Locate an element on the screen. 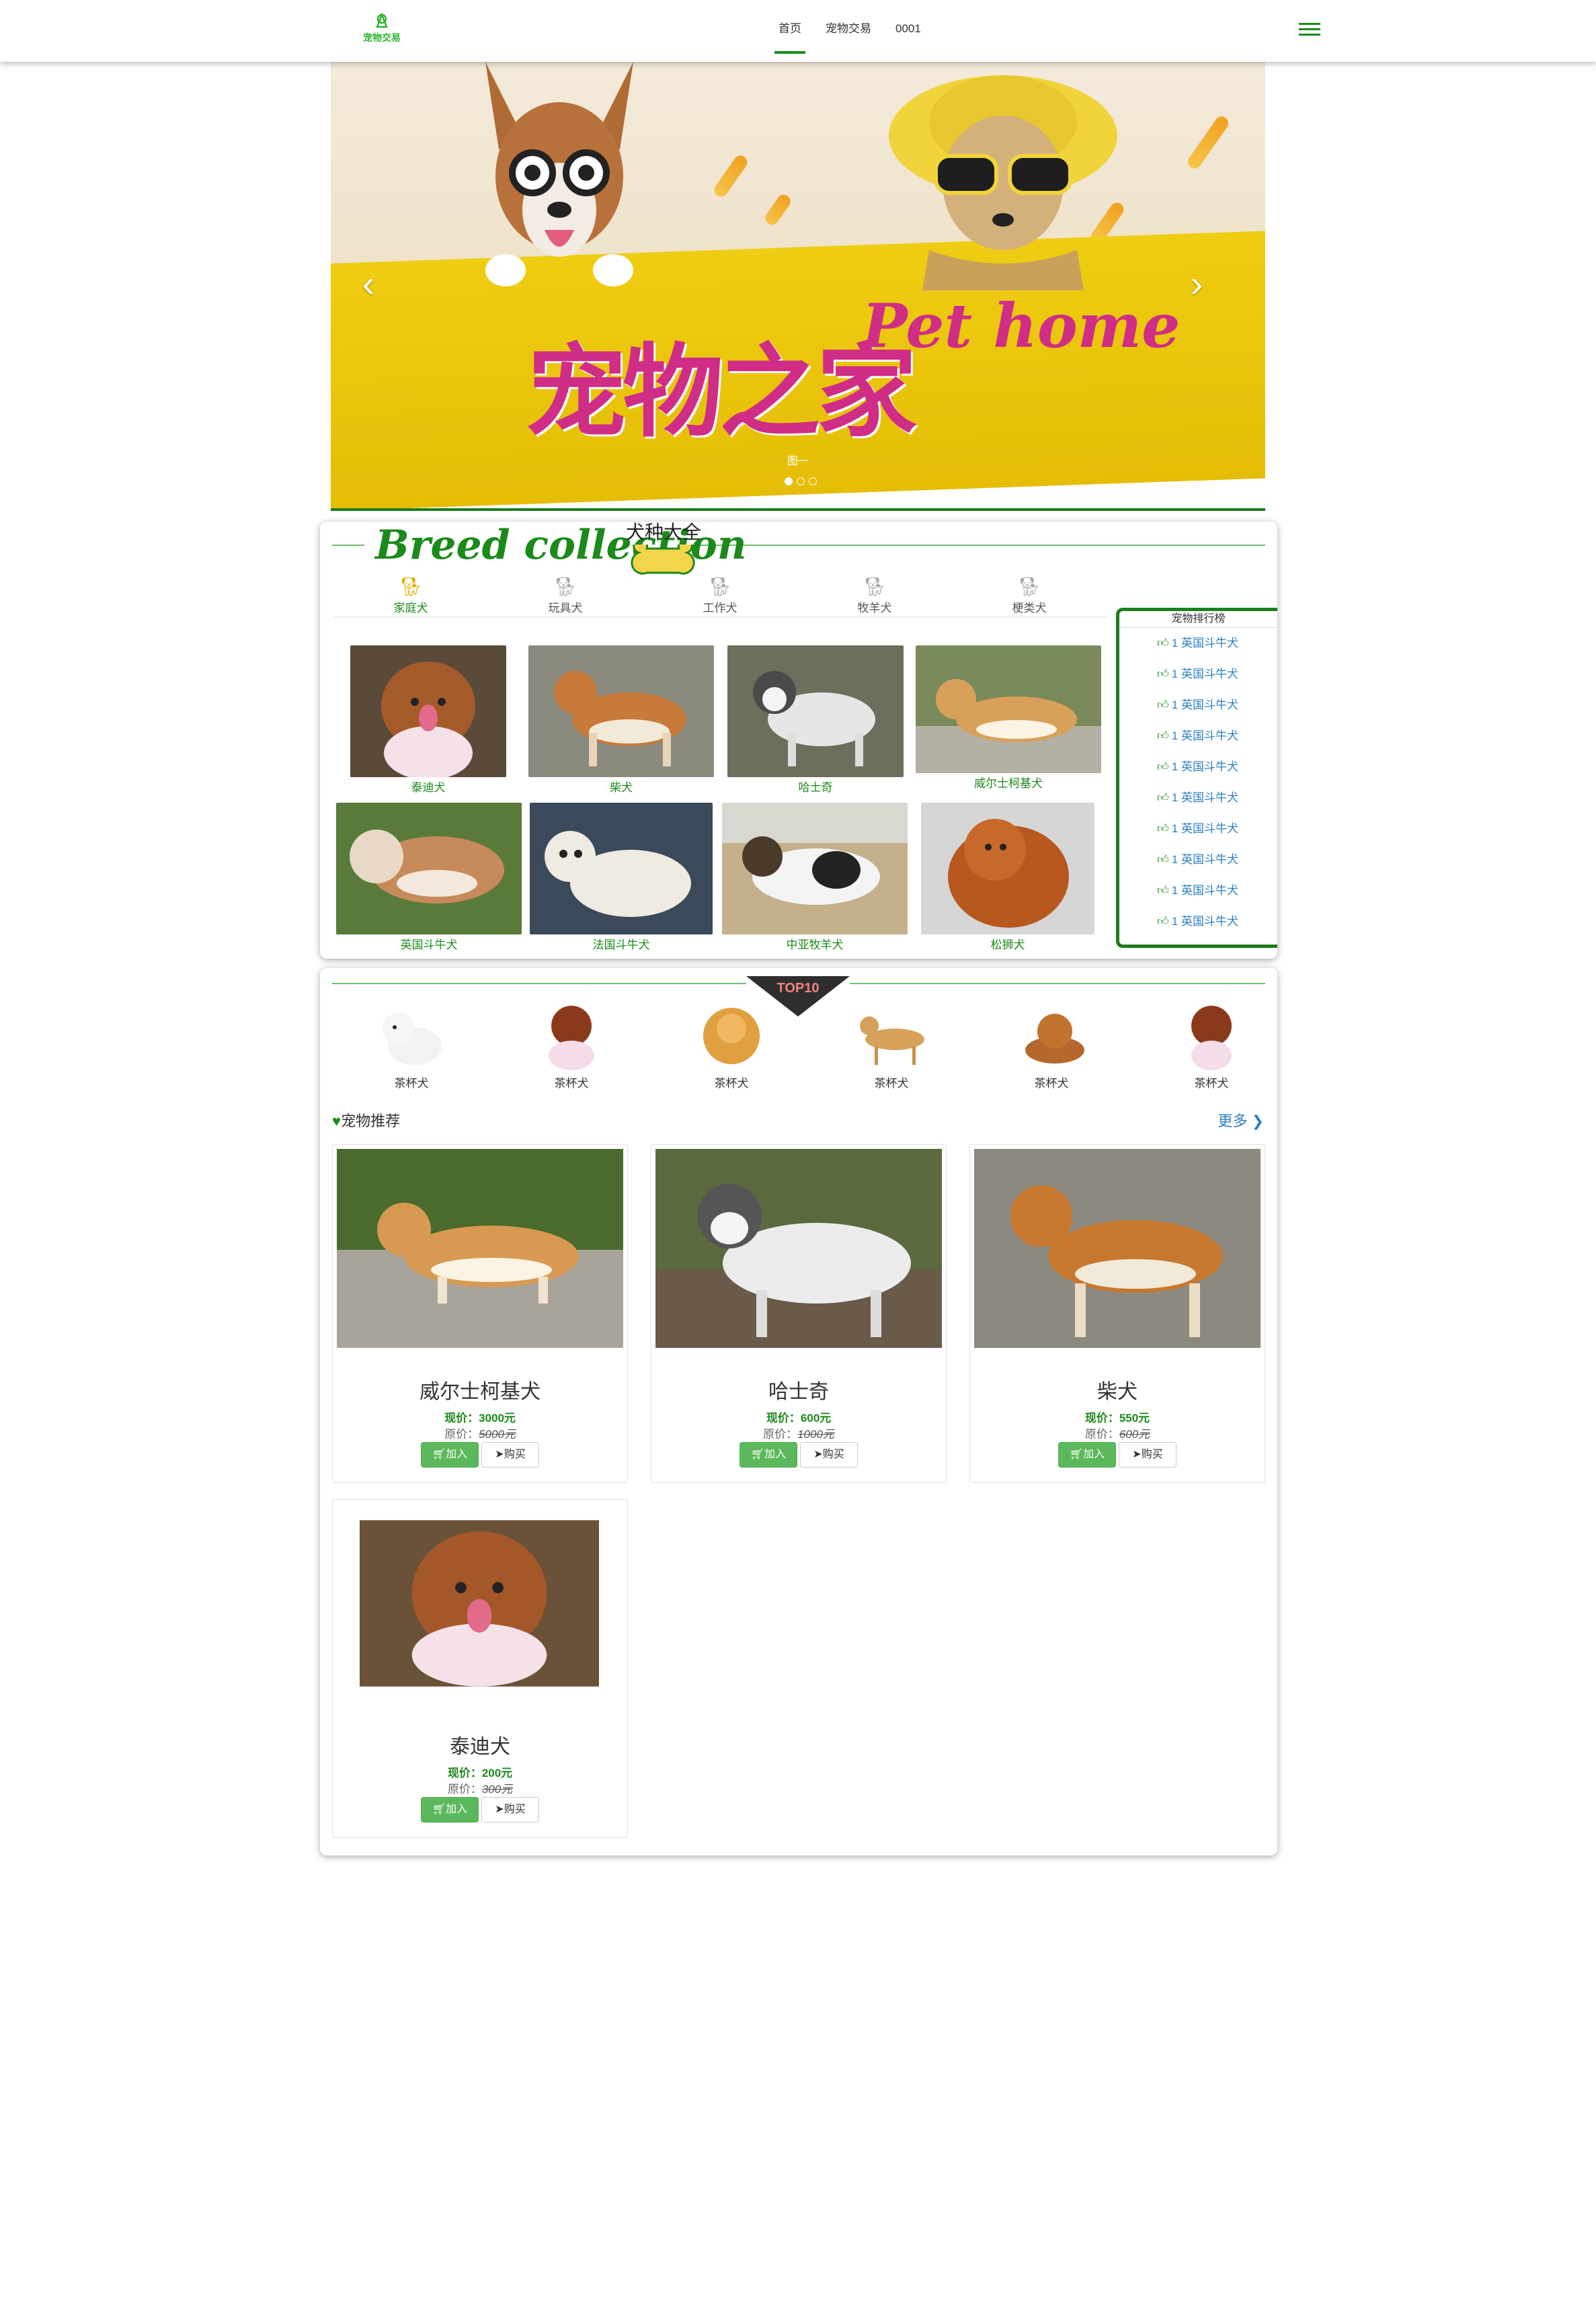  menu-toggle-icon is located at coordinates (1309, 31).